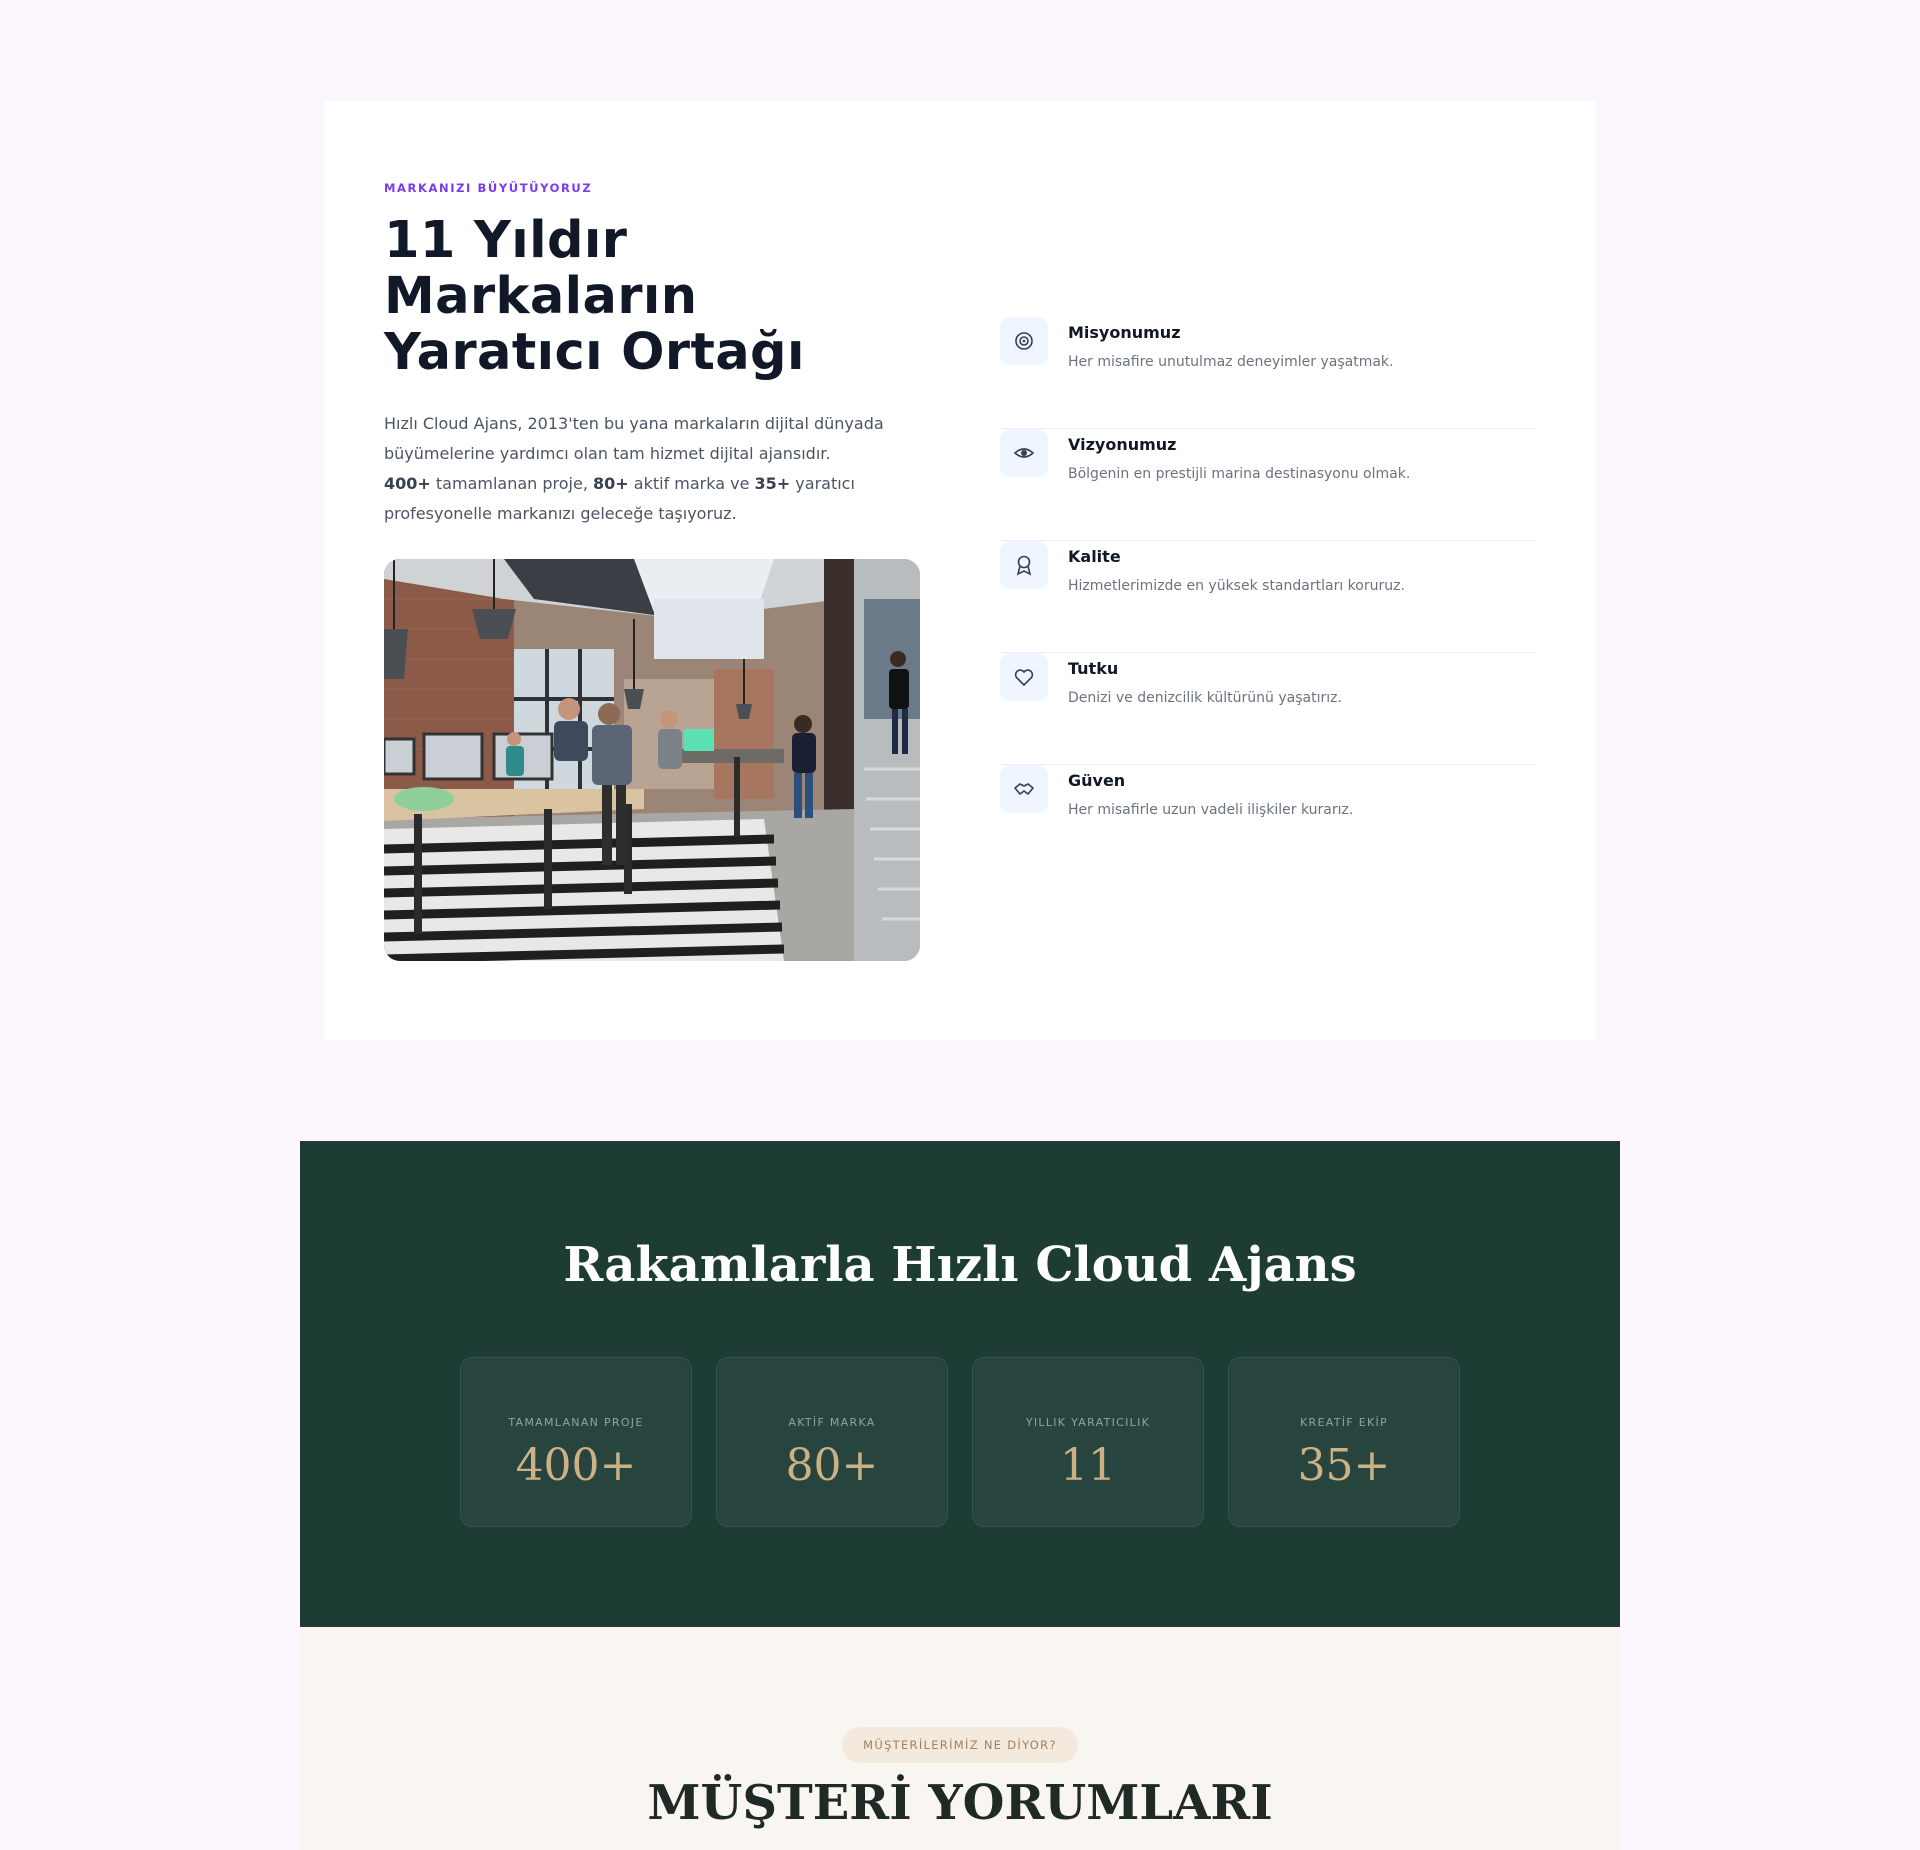 The image size is (1920, 1850). What do you see at coordinates (576, 1465) in the screenshot?
I see `stat-value: 400+` at bounding box center [576, 1465].